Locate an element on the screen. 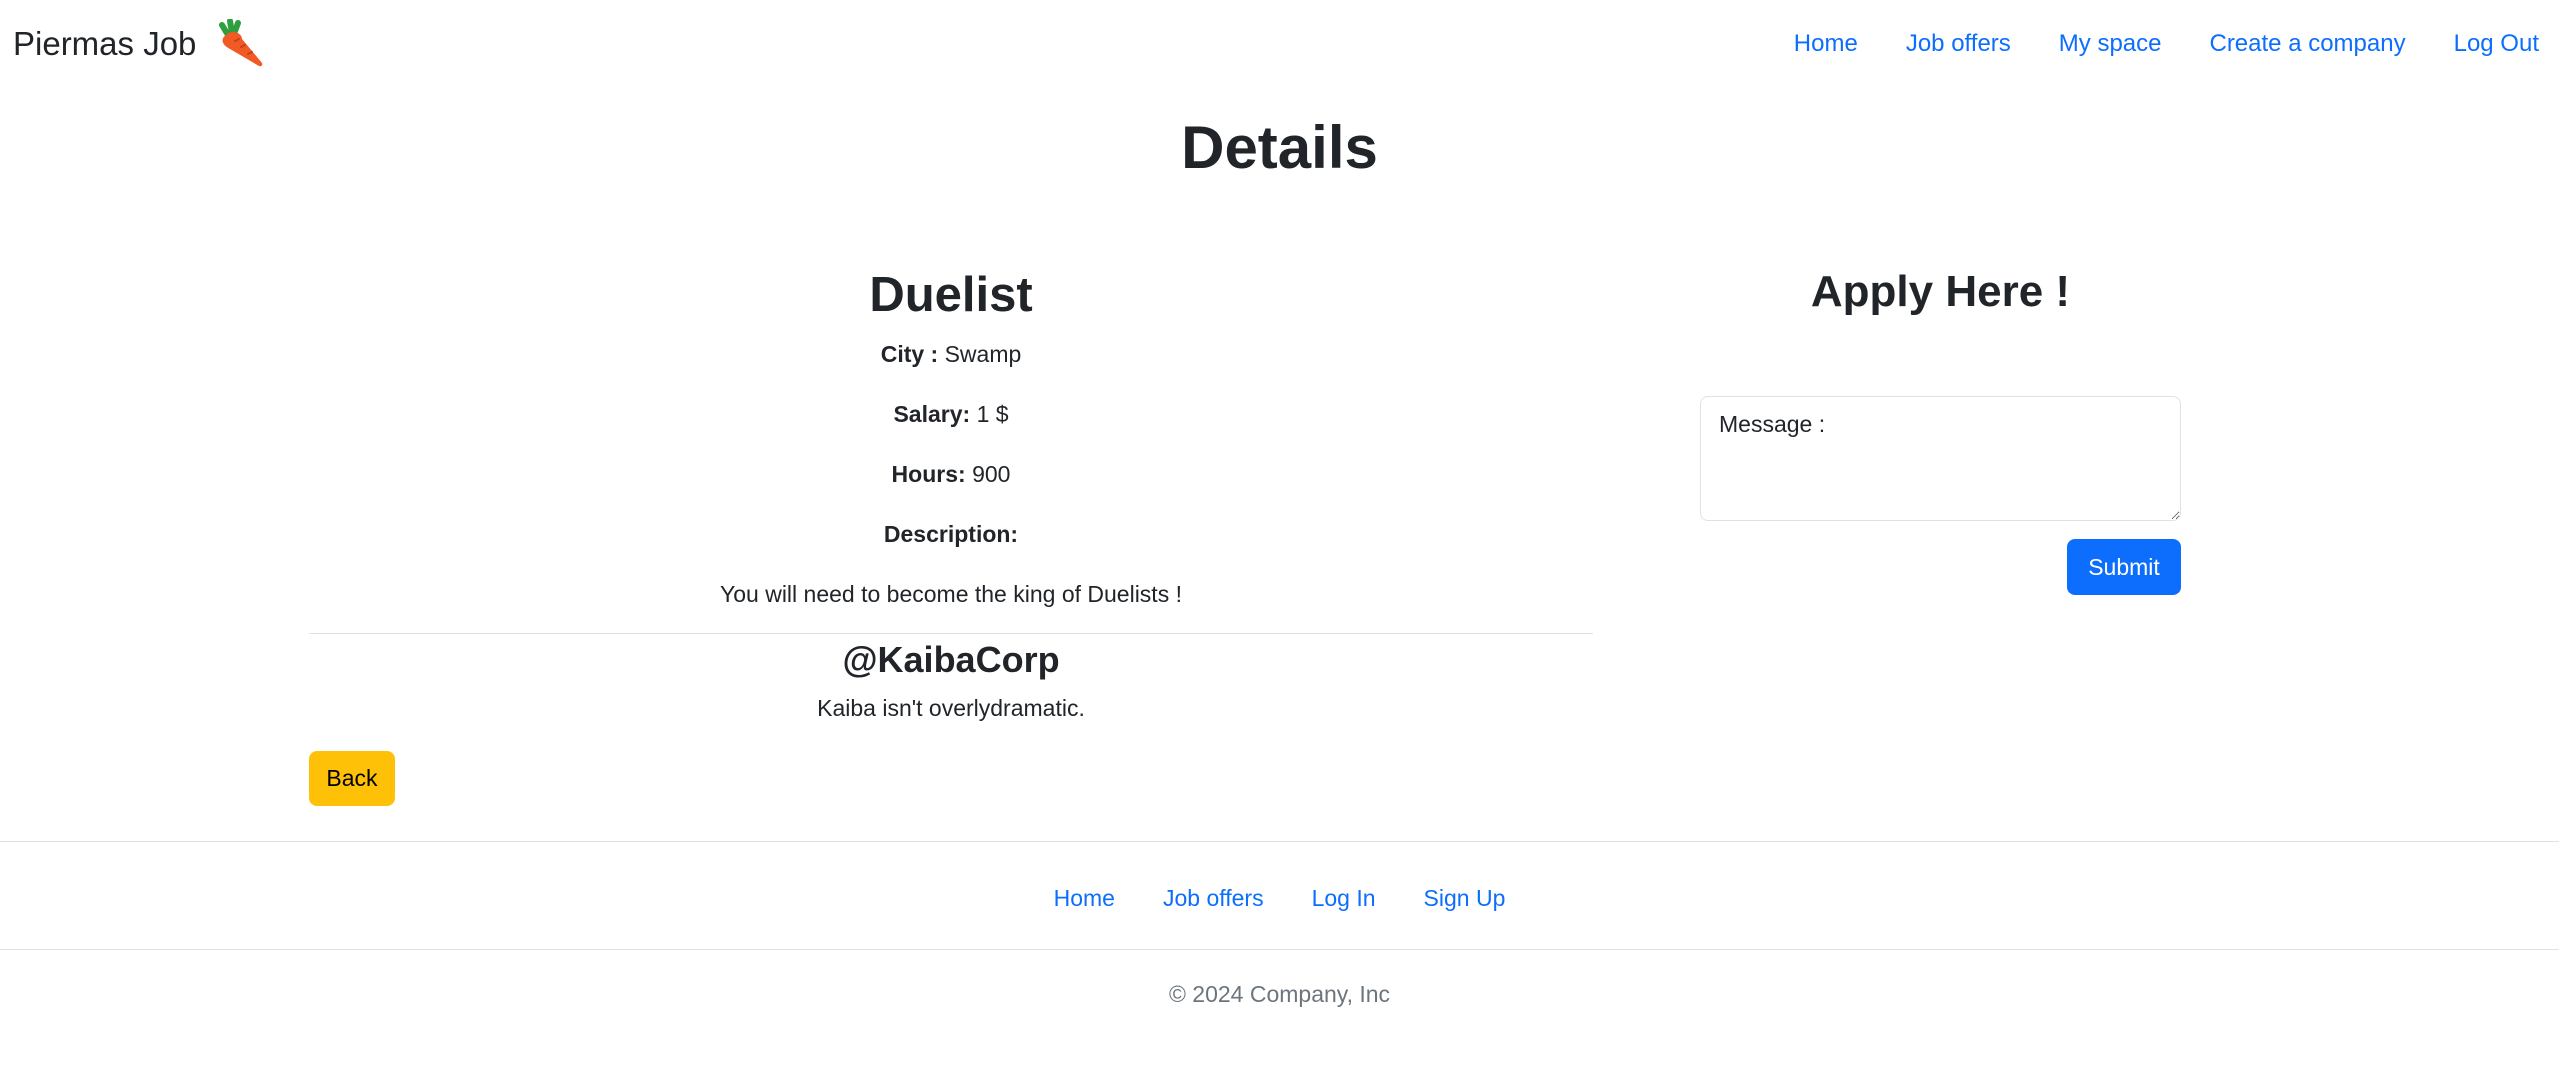 This screenshot has width=2559, height=1086. job-description-heading: Description: is located at coordinates (951, 545).